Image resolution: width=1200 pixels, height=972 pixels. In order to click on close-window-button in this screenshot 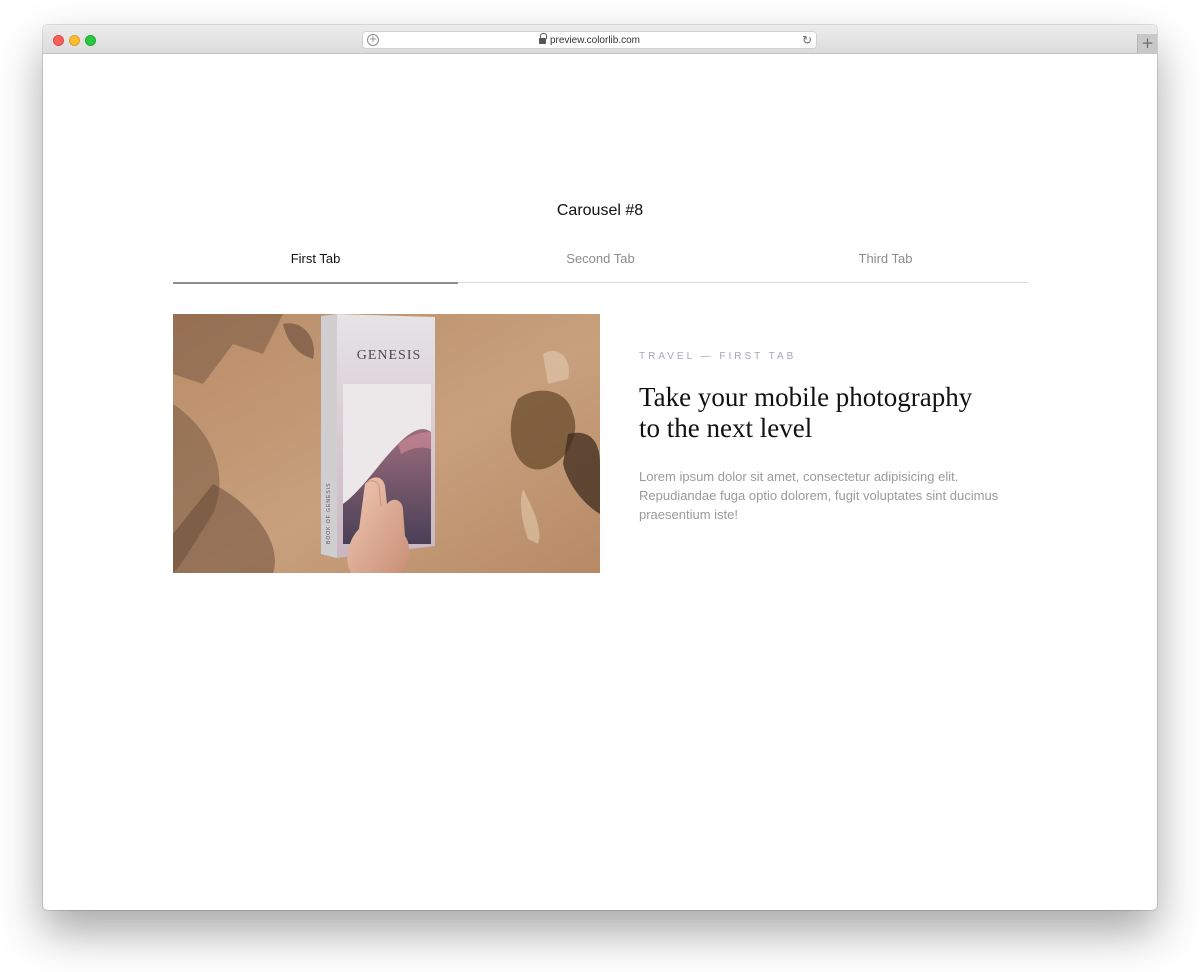, I will do `click(58, 40)`.